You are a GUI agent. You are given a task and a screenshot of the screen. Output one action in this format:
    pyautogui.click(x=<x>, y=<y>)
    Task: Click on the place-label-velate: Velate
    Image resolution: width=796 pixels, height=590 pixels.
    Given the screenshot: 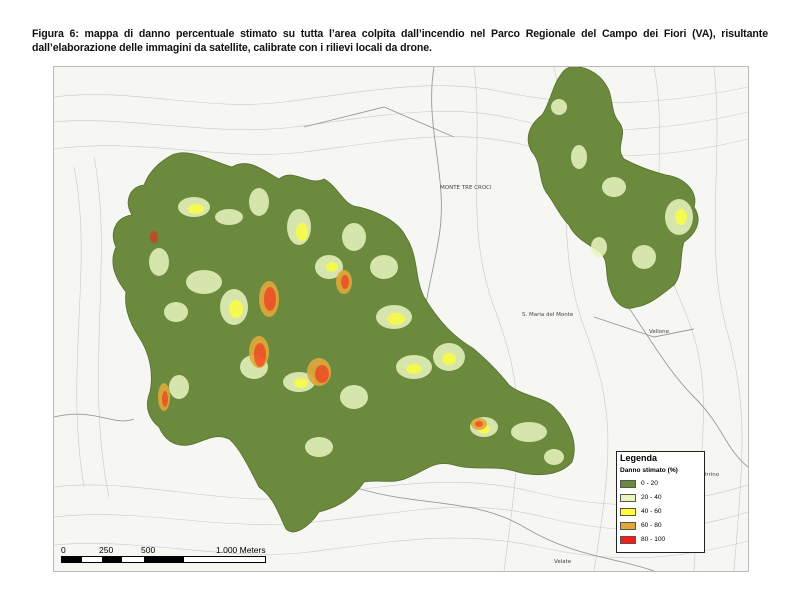 What is the action you would take?
    pyautogui.click(x=563, y=562)
    